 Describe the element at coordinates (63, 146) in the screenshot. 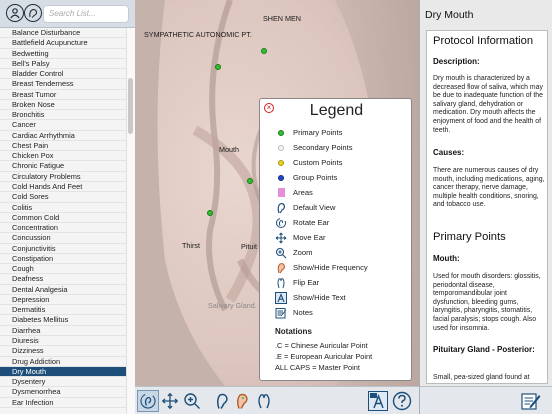

I see `list-item: Chest Pain` at that location.